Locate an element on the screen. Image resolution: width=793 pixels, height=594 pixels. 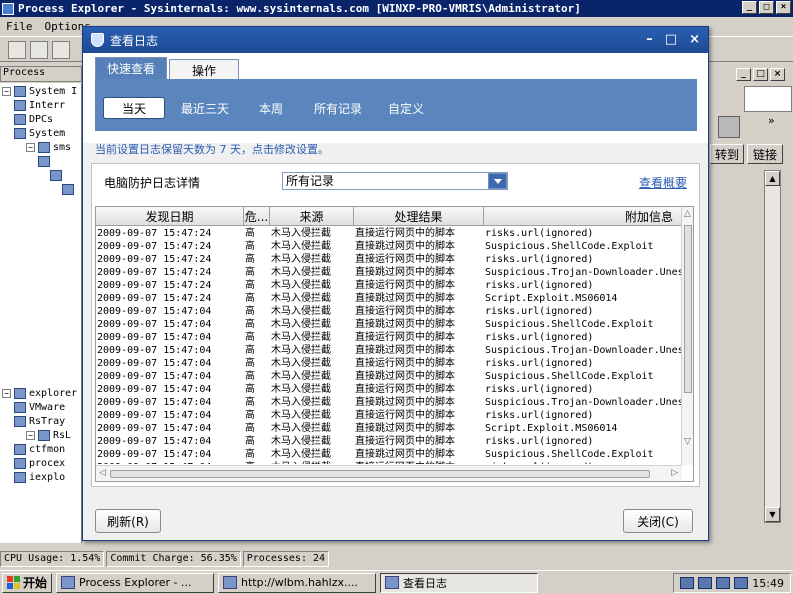
scroll-right-icon: ▷ is located at coordinates (674, 473).